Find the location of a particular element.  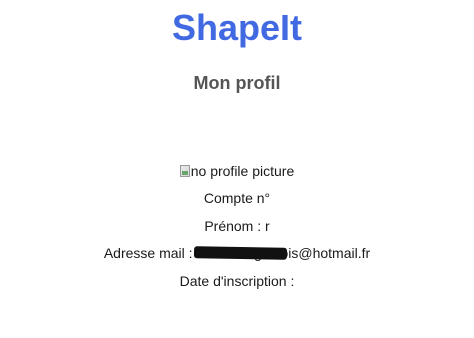

brand-title: ShapeIt is located at coordinates (237, 28).